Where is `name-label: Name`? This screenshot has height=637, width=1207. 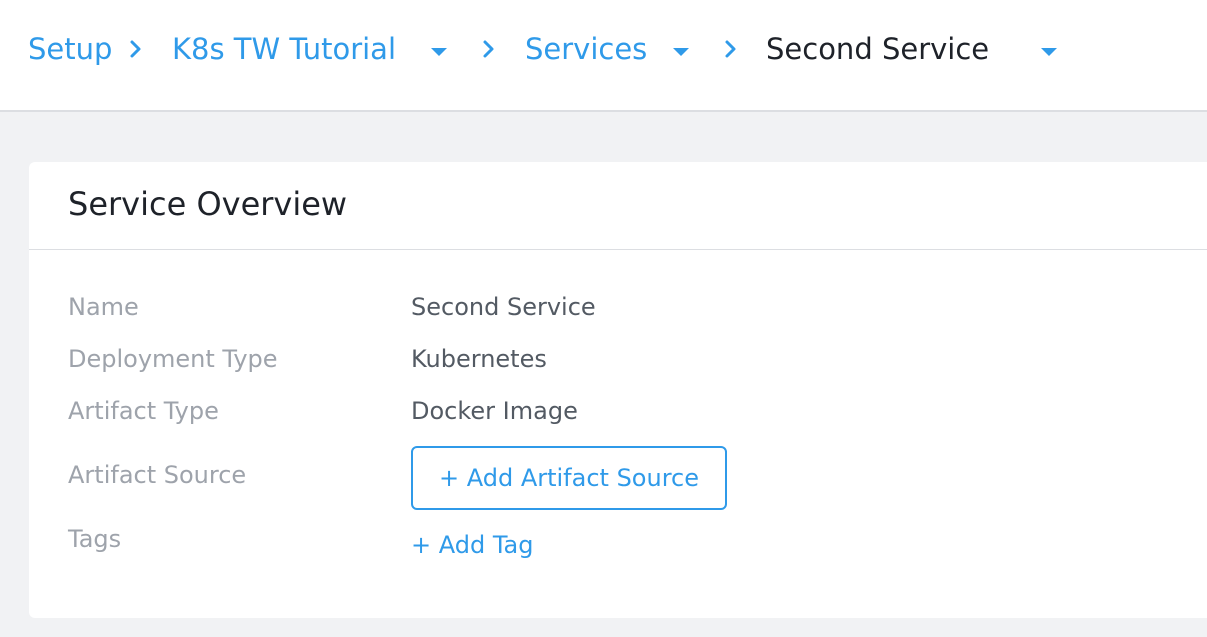 name-label: Name is located at coordinates (103, 307).